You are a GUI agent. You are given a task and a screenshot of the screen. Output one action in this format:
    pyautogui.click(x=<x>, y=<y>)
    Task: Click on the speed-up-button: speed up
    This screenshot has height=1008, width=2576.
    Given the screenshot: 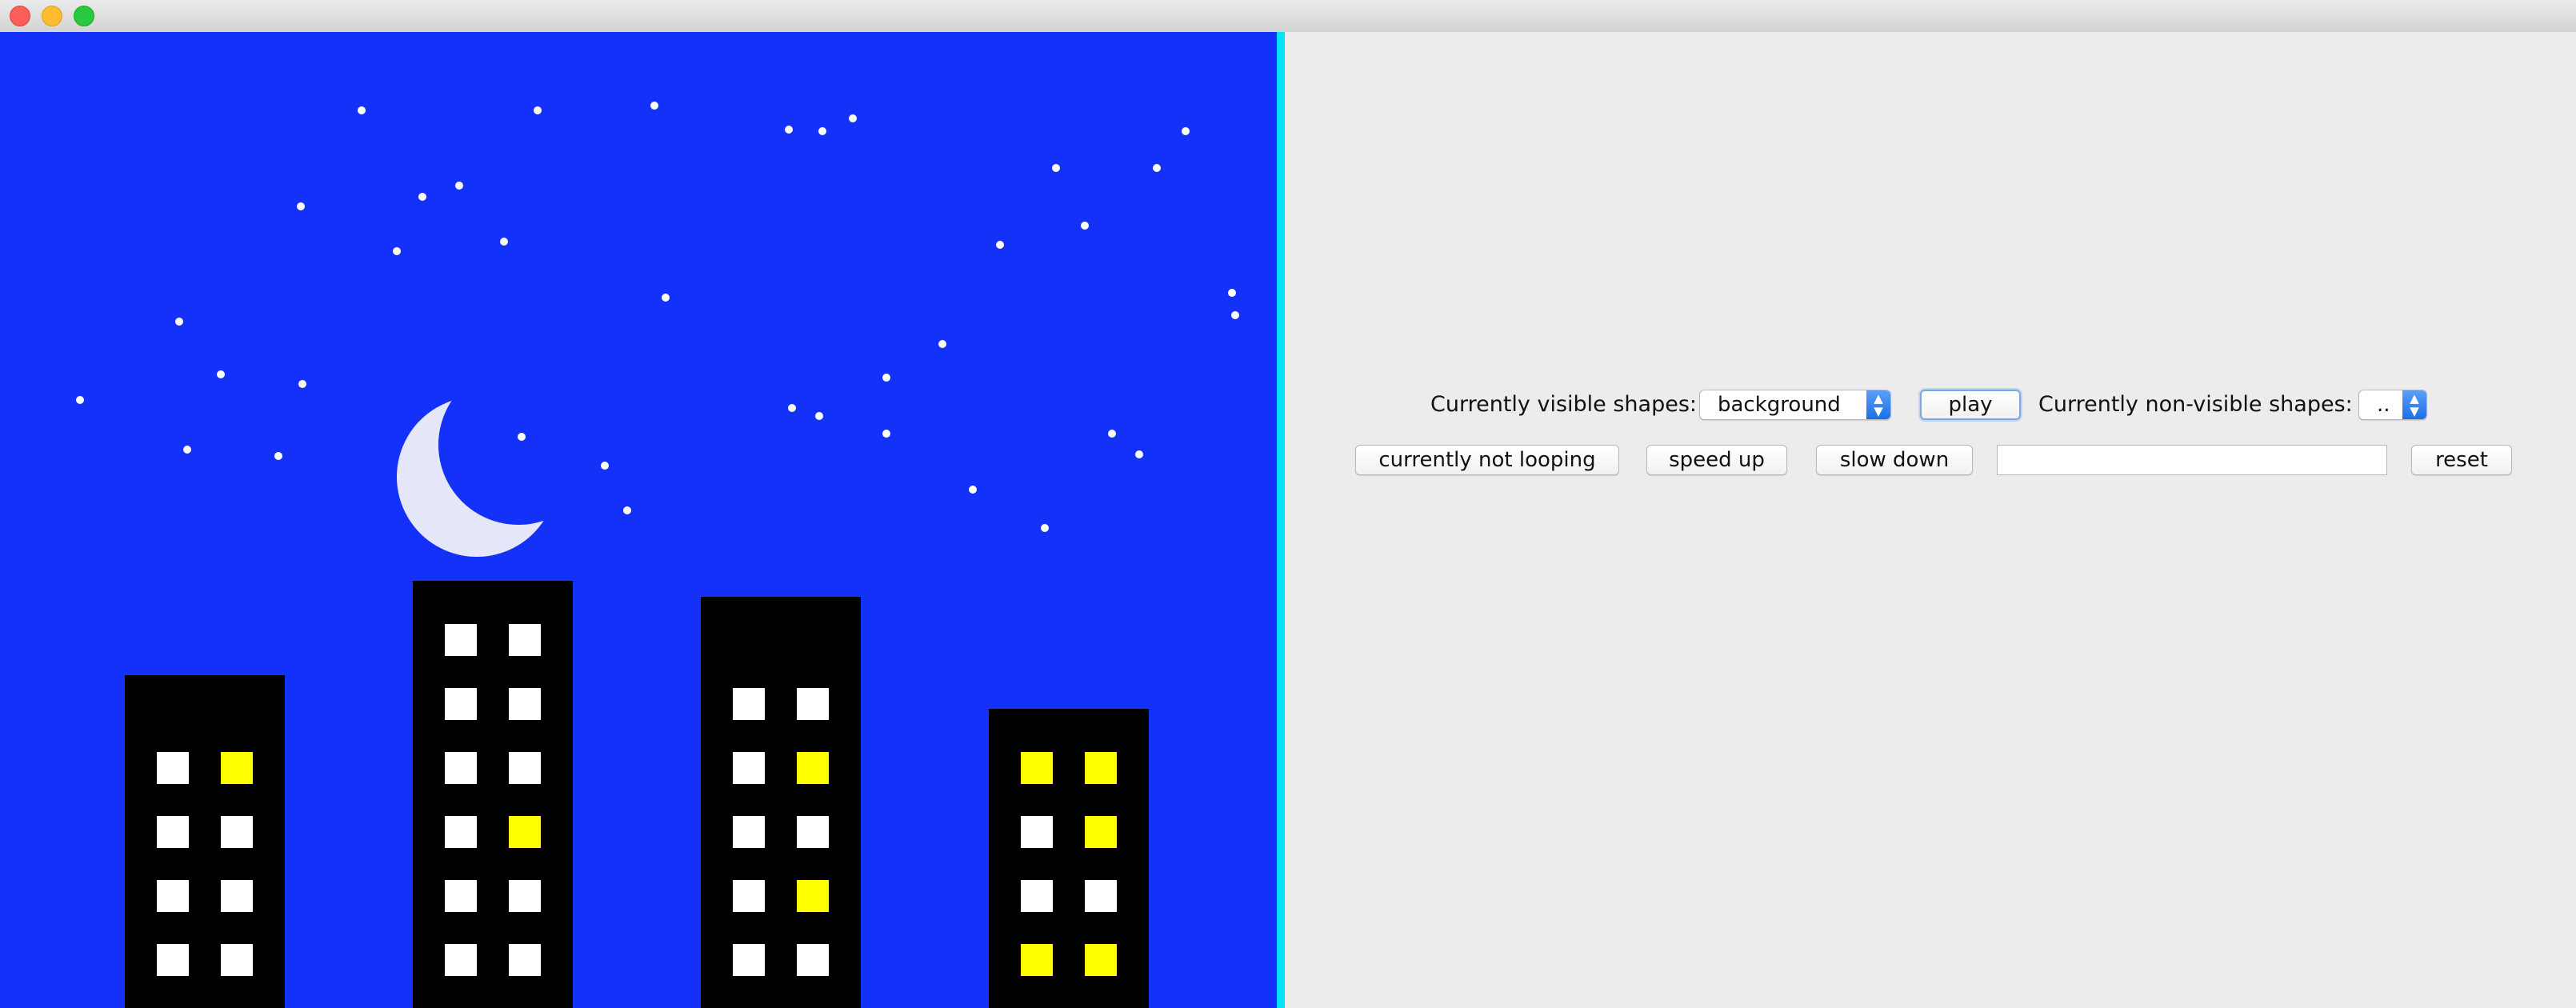 What is the action you would take?
    pyautogui.click(x=1716, y=460)
    